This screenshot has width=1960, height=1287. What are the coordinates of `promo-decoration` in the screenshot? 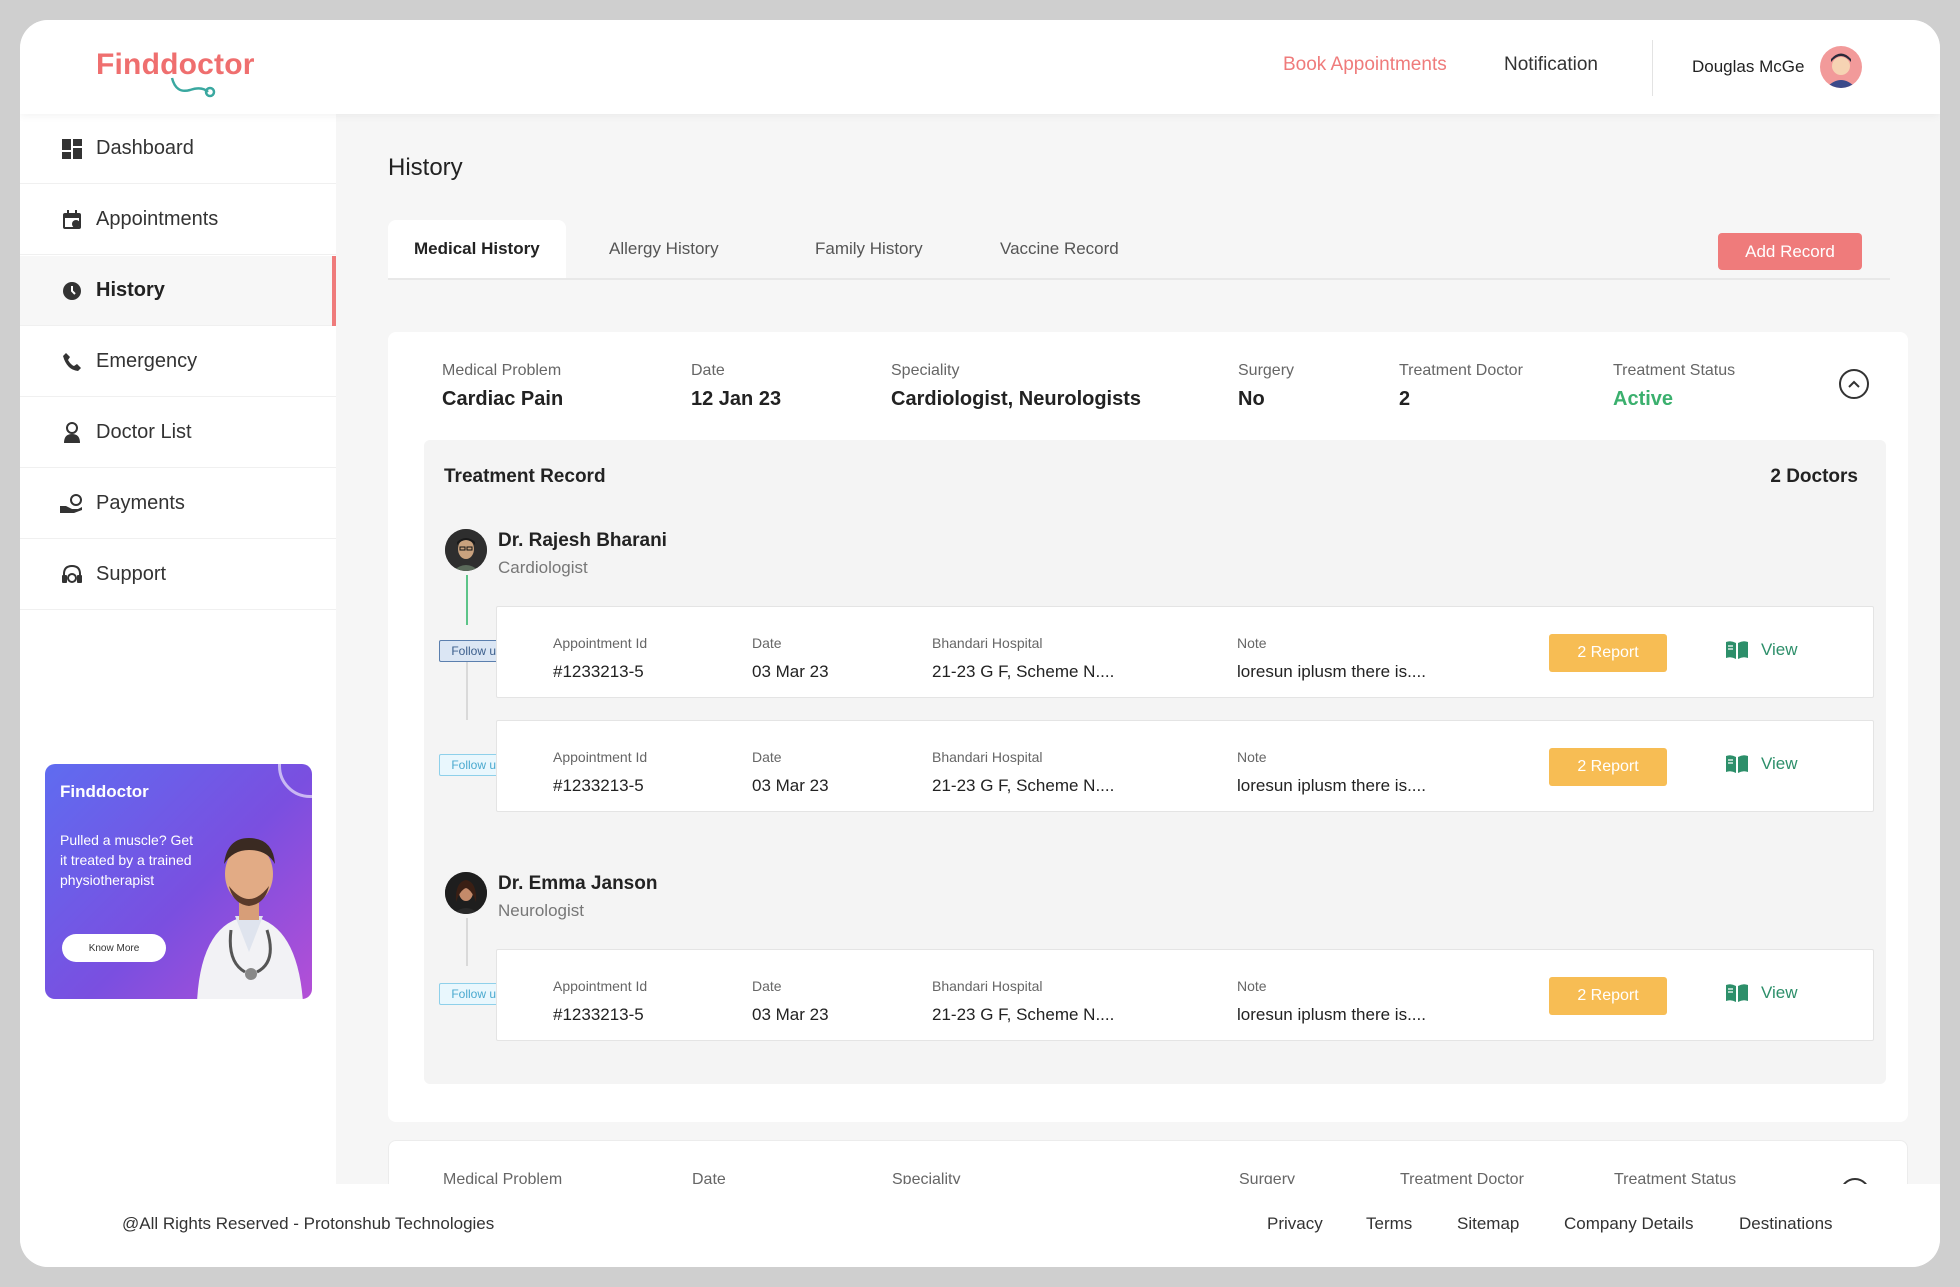 It's located at (295, 781).